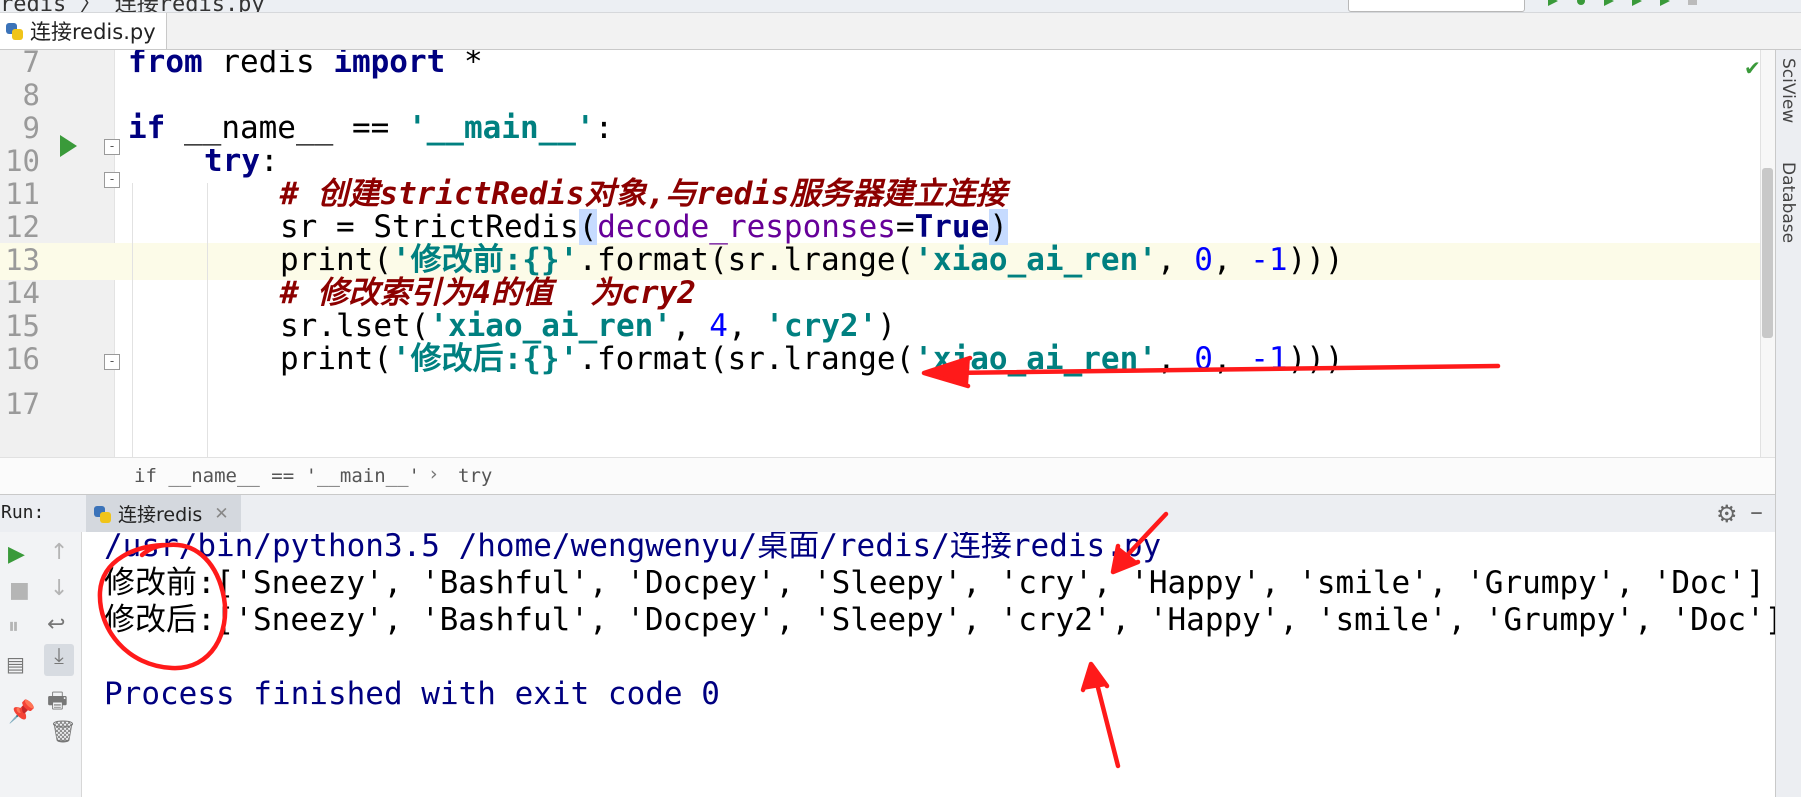 This screenshot has width=1801, height=797. Describe the element at coordinates (746, 227) in the screenshot. I see `parameter-name: decode_responses` at that location.